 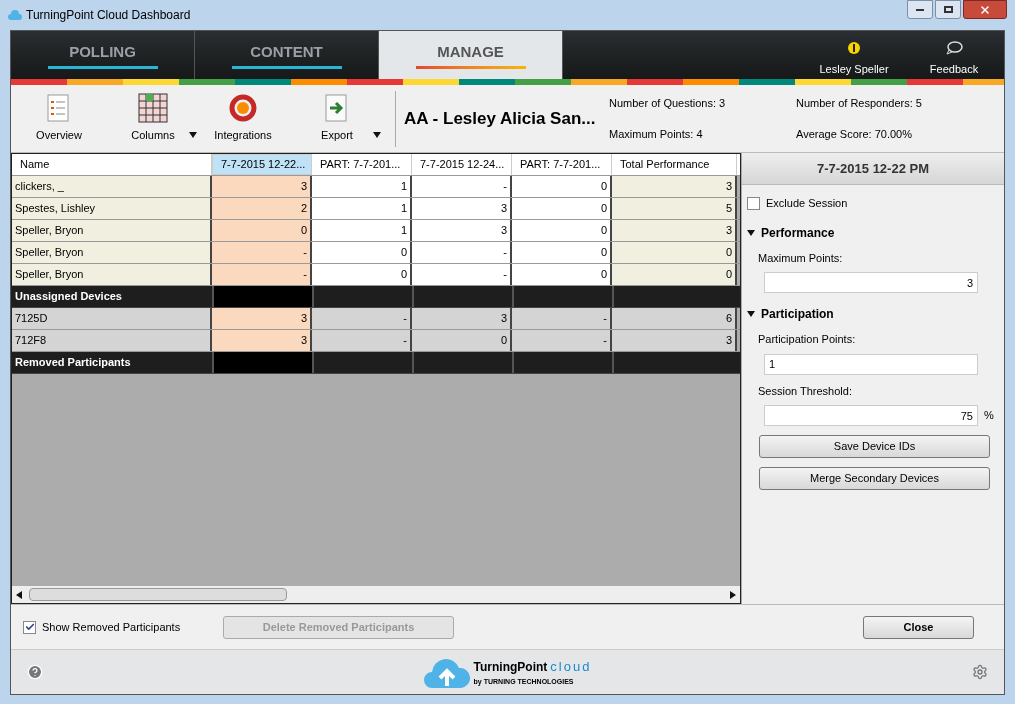 I want to click on field-label: Session Threshold:, so click(x=805, y=391).